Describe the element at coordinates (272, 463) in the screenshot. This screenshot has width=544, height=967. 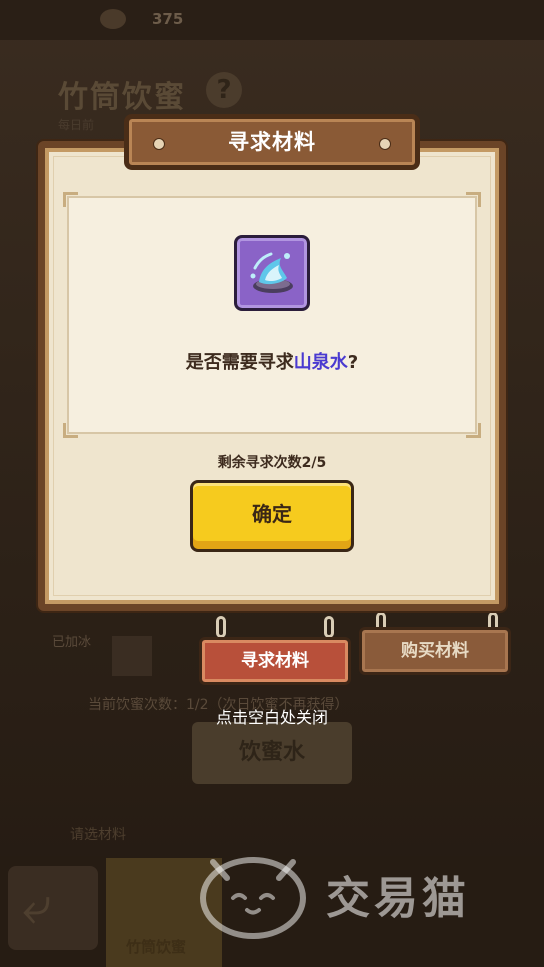
I see `remaining-attempts: 剩余寻求次数2/5` at that location.